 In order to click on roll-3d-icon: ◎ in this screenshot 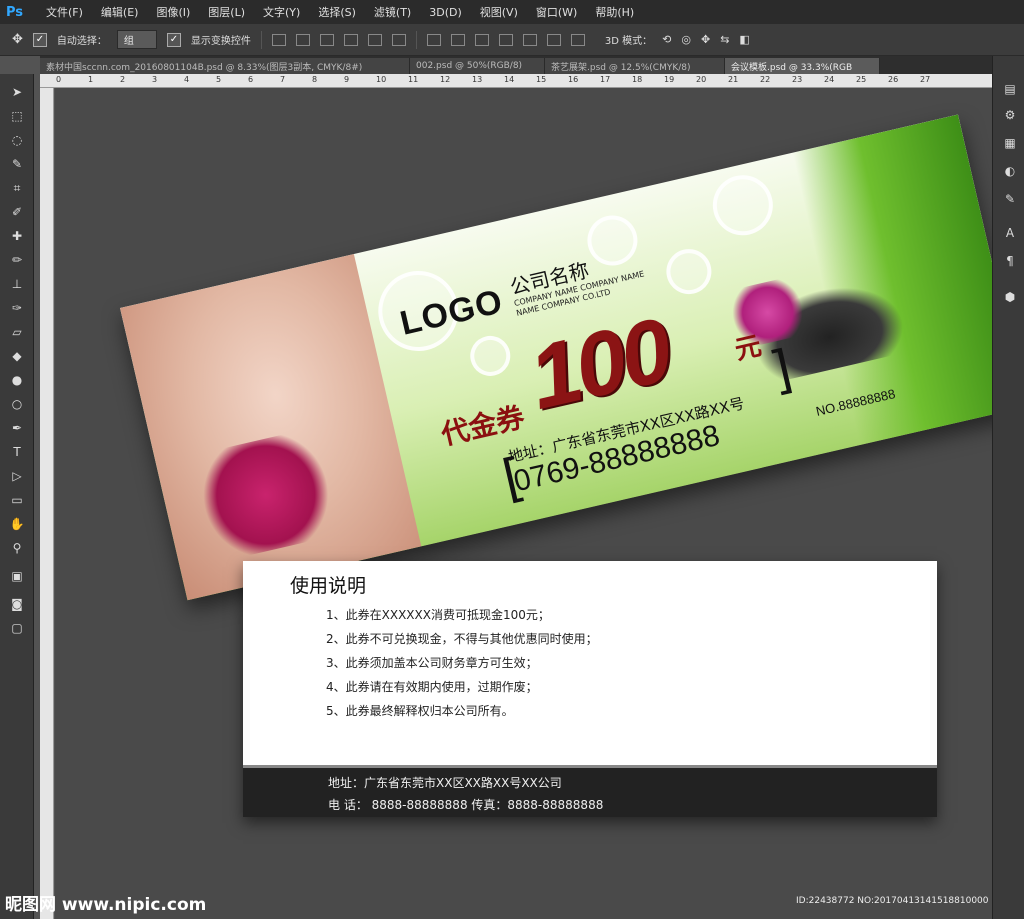, I will do `click(686, 39)`.